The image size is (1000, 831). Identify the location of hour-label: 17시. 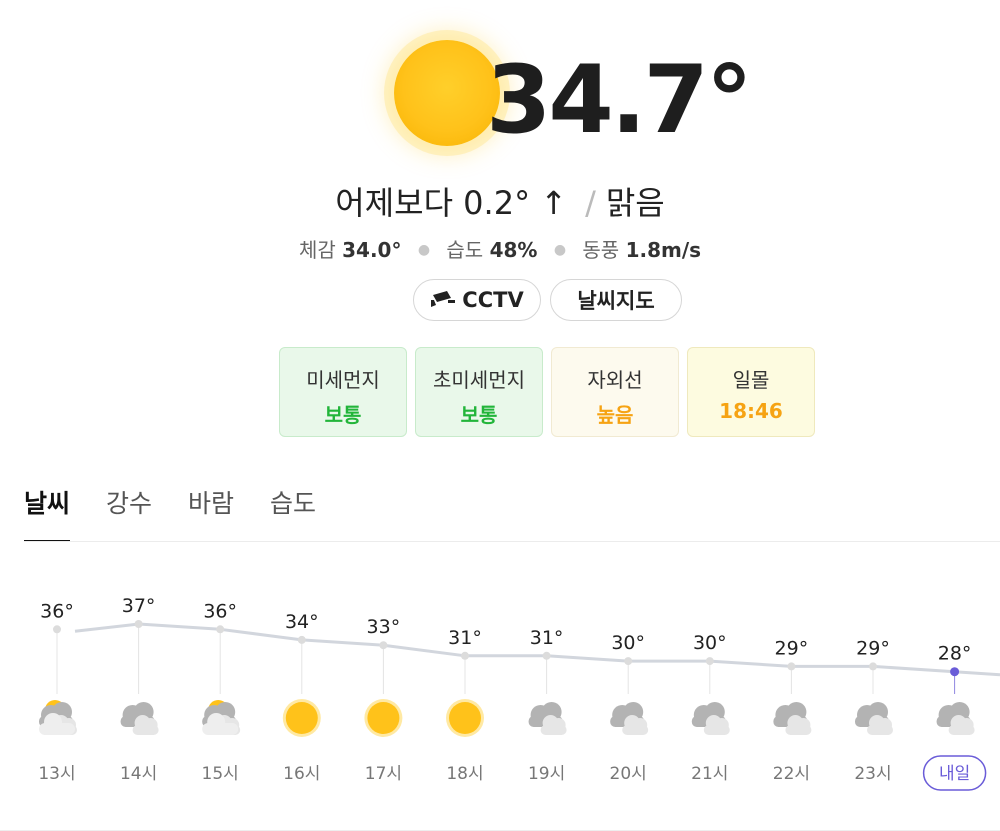
(383, 774).